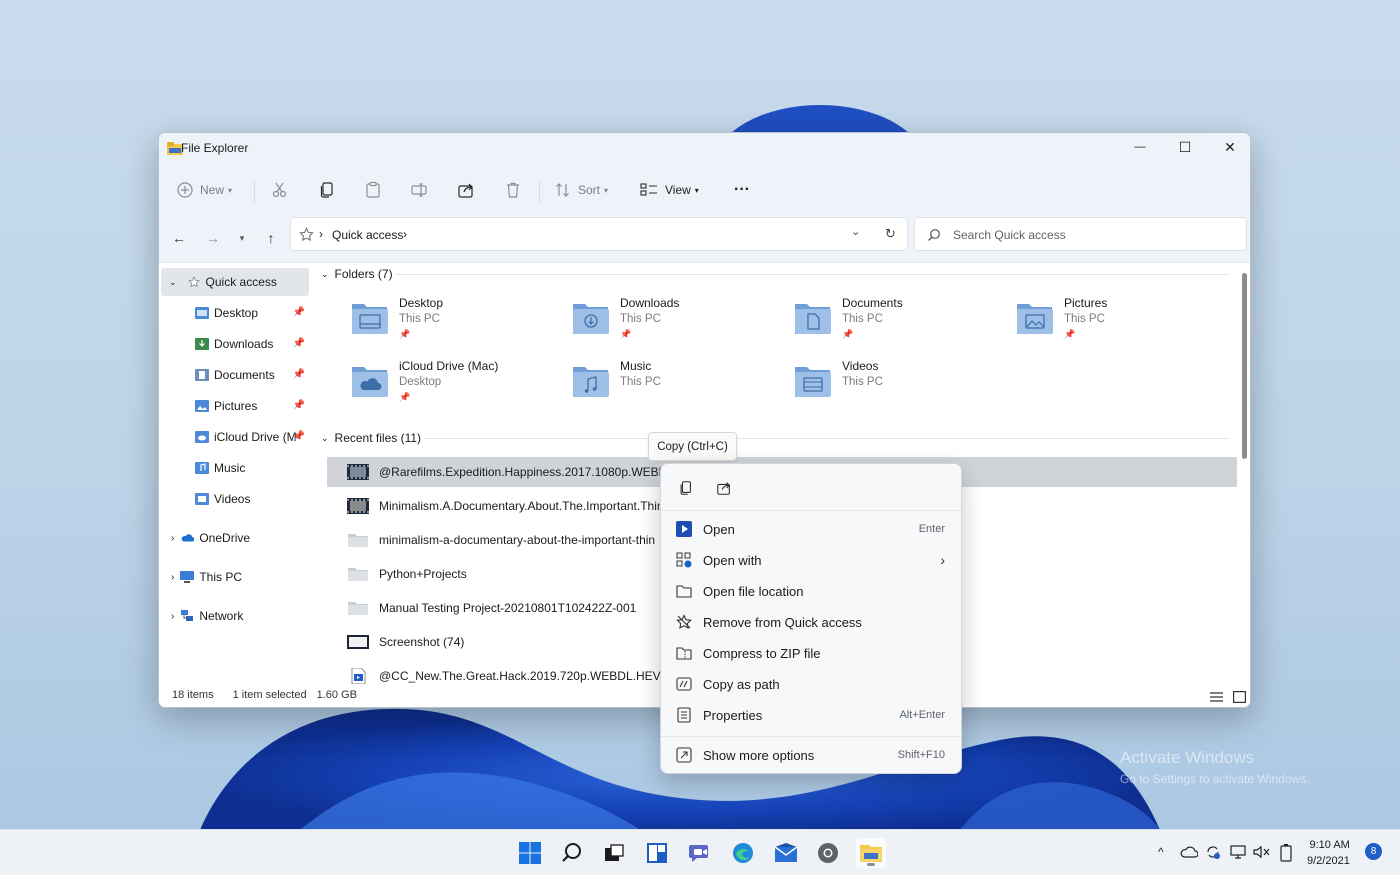  Describe the element at coordinates (890, 234) in the screenshot. I see `refresh-icon: ↻` at that location.